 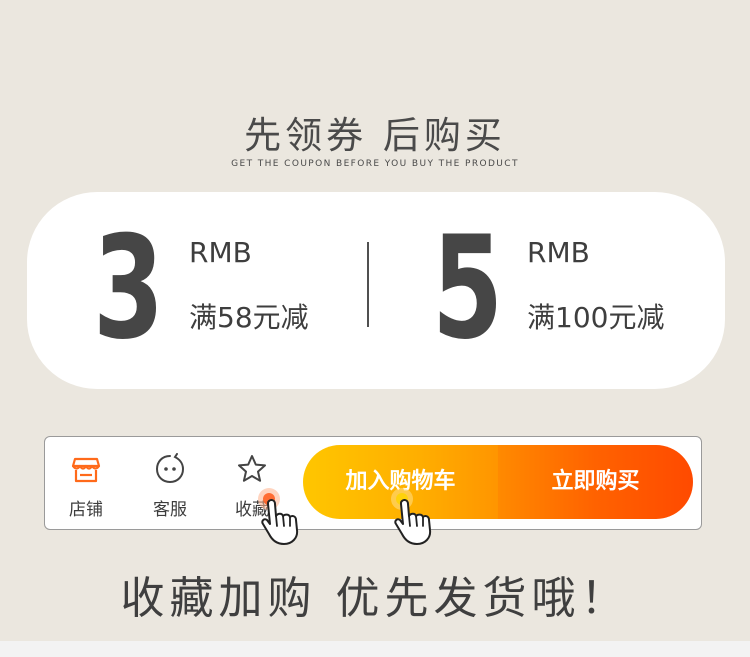 I want to click on page-title: 先领券 后购买, so click(x=375, y=135).